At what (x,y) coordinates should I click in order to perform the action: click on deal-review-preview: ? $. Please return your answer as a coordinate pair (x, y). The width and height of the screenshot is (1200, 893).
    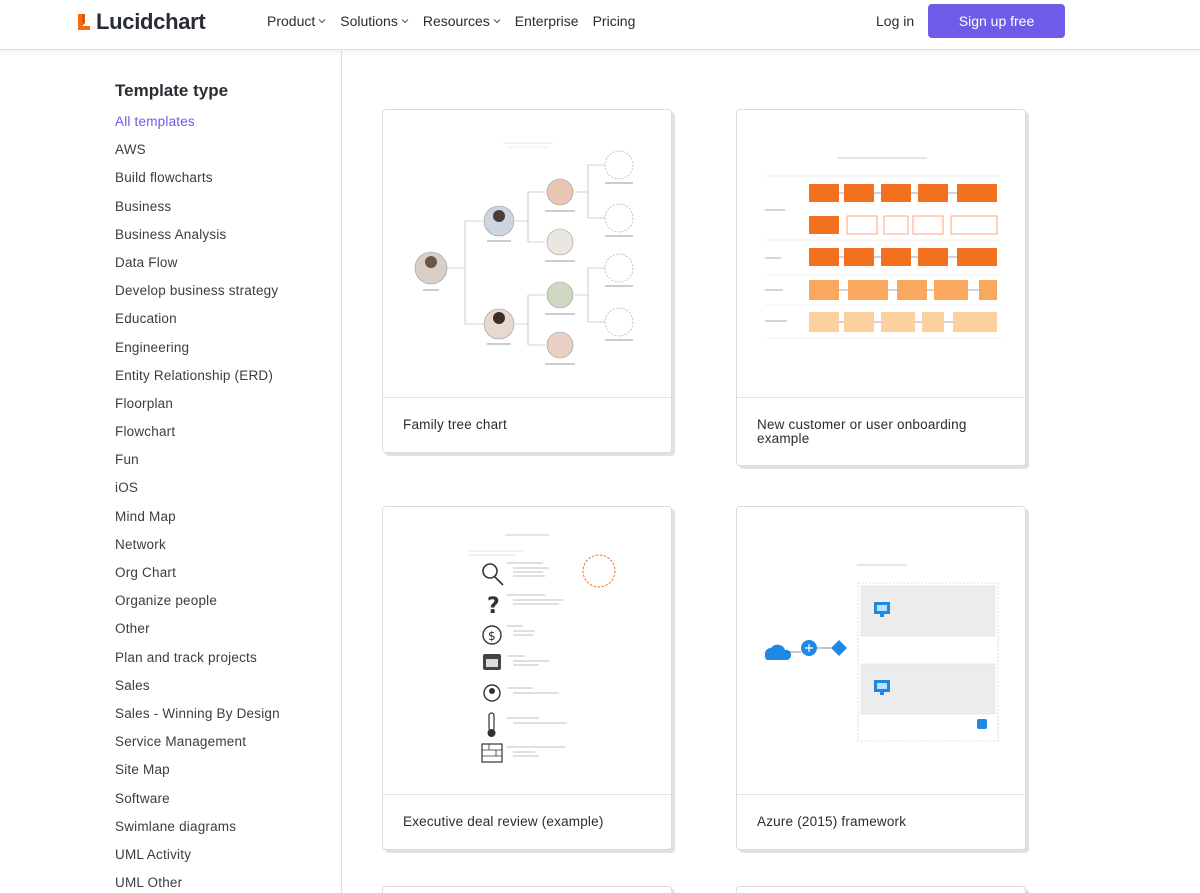
    Looking at the image, I should click on (542, 648).